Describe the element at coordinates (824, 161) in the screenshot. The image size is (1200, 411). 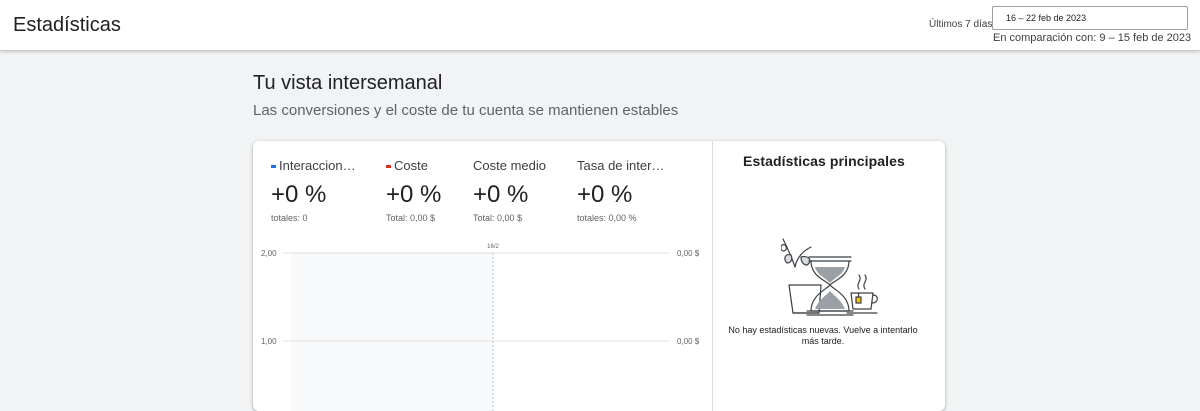
I see `insights-title: Estadísticas principales` at that location.